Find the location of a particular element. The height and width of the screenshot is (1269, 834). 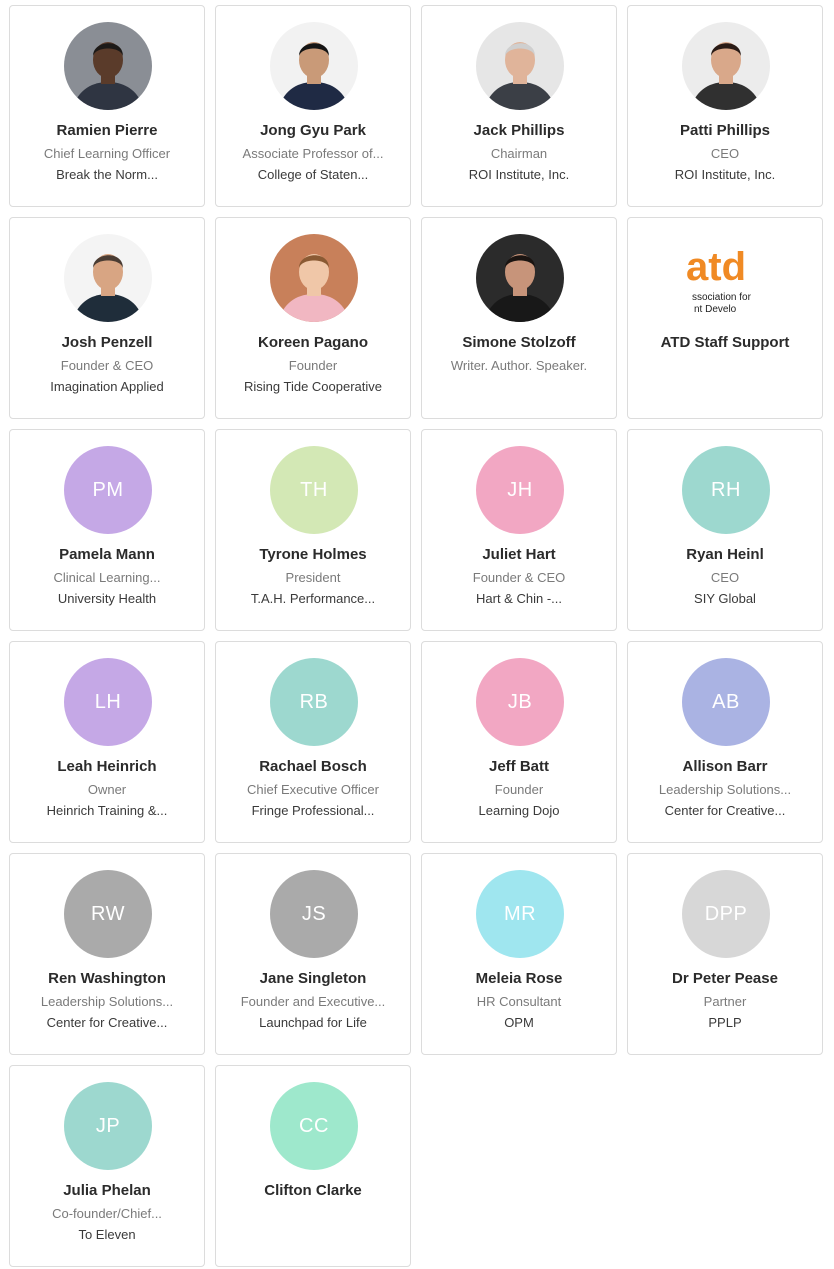

speaker-organization: PPLP is located at coordinates (725, 1022).